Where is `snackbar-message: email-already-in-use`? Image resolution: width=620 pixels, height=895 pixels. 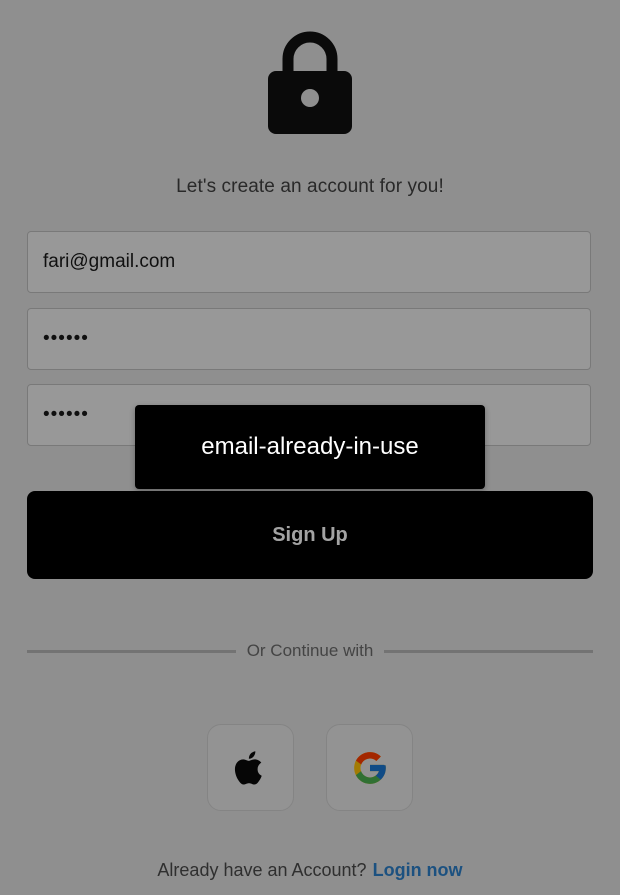 snackbar-message: email-already-in-use is located at coordinates (310, 446).